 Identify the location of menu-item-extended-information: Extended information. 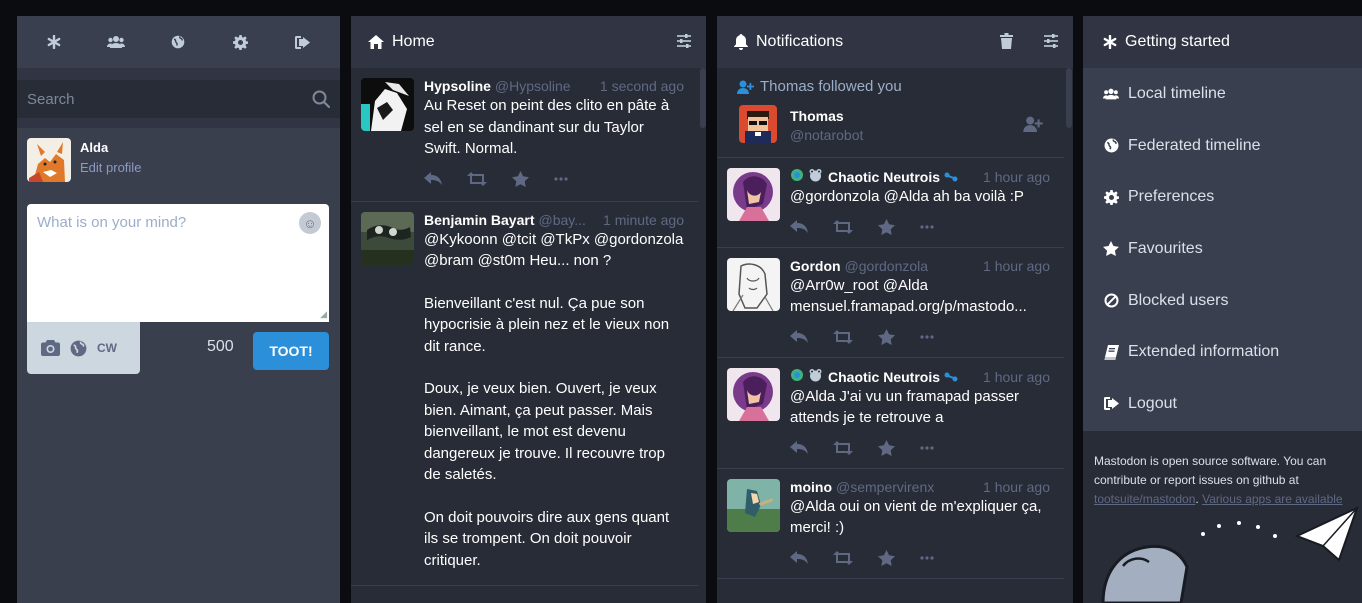
(1222, 352).